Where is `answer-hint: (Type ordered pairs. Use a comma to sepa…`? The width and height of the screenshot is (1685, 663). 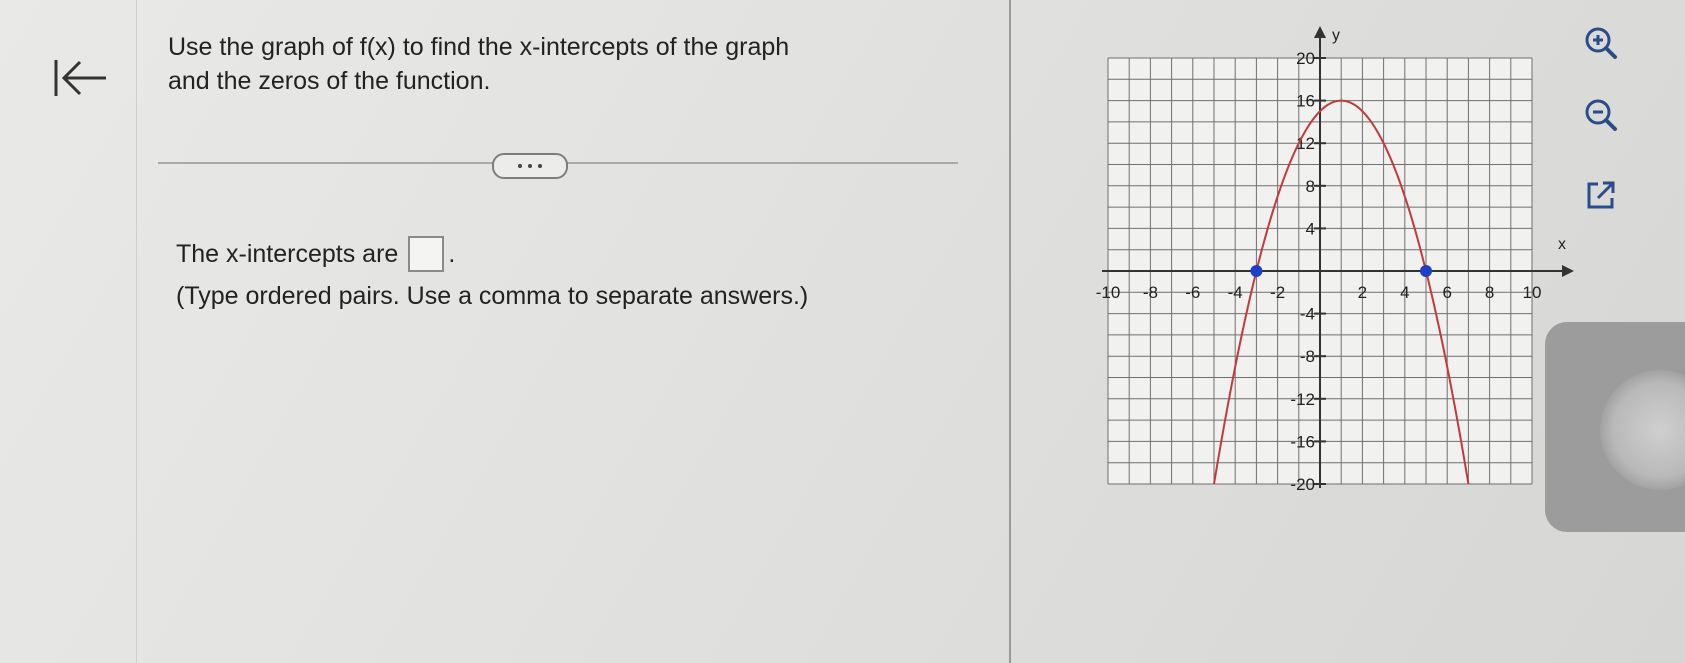 answer-hint: (Type ordered pairs. Use a comma to sepa… is located at coordinates (492, 296).